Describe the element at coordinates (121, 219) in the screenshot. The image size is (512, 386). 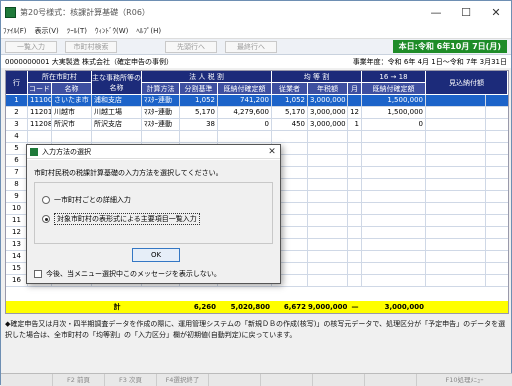
I see `option-list-input: 対象市町村の表形式による主要項目一覧入力` at that location.